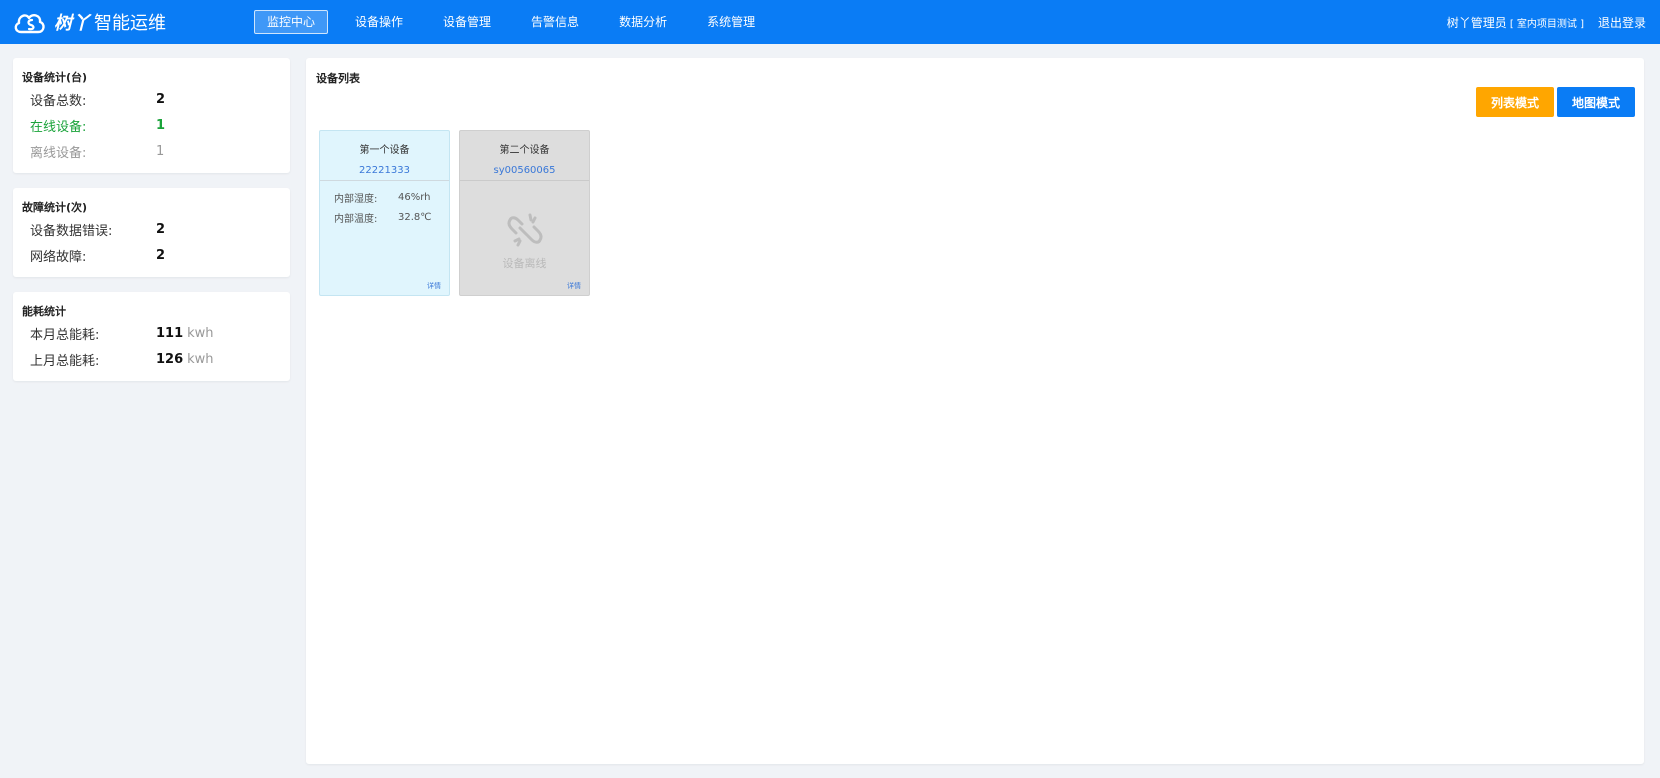 The image size is (1660, 778). What do you see at coordinates (555, 22) in the screenshot?
I see `nav-alarm-info: 告警信息` at bounding box center [555, 22].